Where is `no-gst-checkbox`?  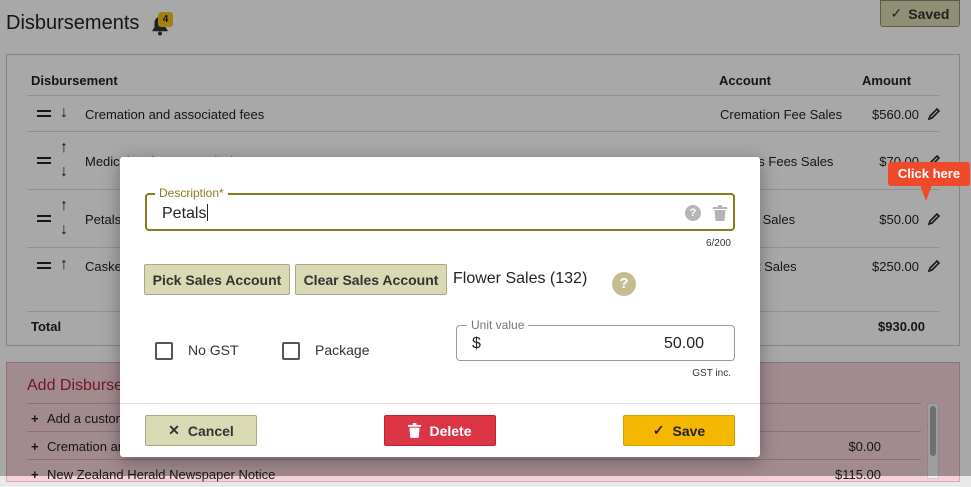
no-gst-checkbox is located at coordinates (164, 351).